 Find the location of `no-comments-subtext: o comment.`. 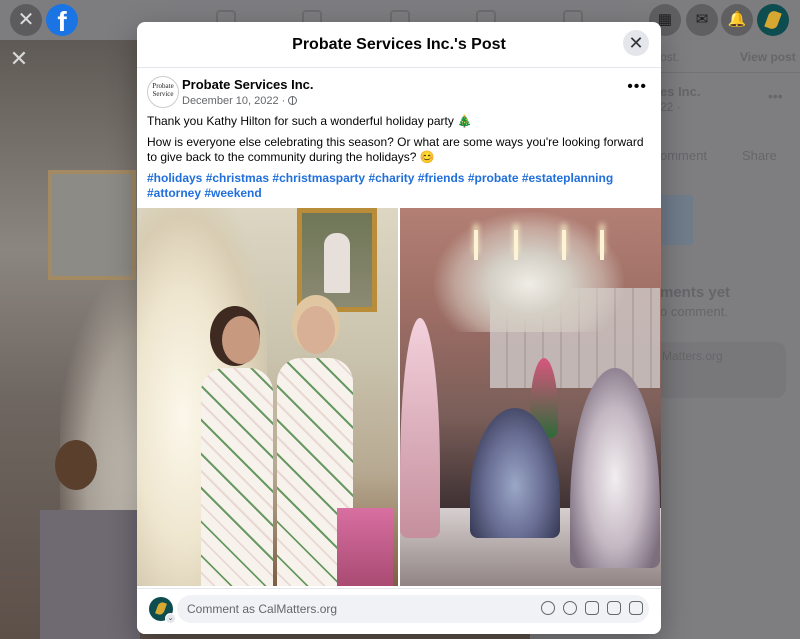

no-comments-subtext: o comment. is located at coordinates (694, 311).